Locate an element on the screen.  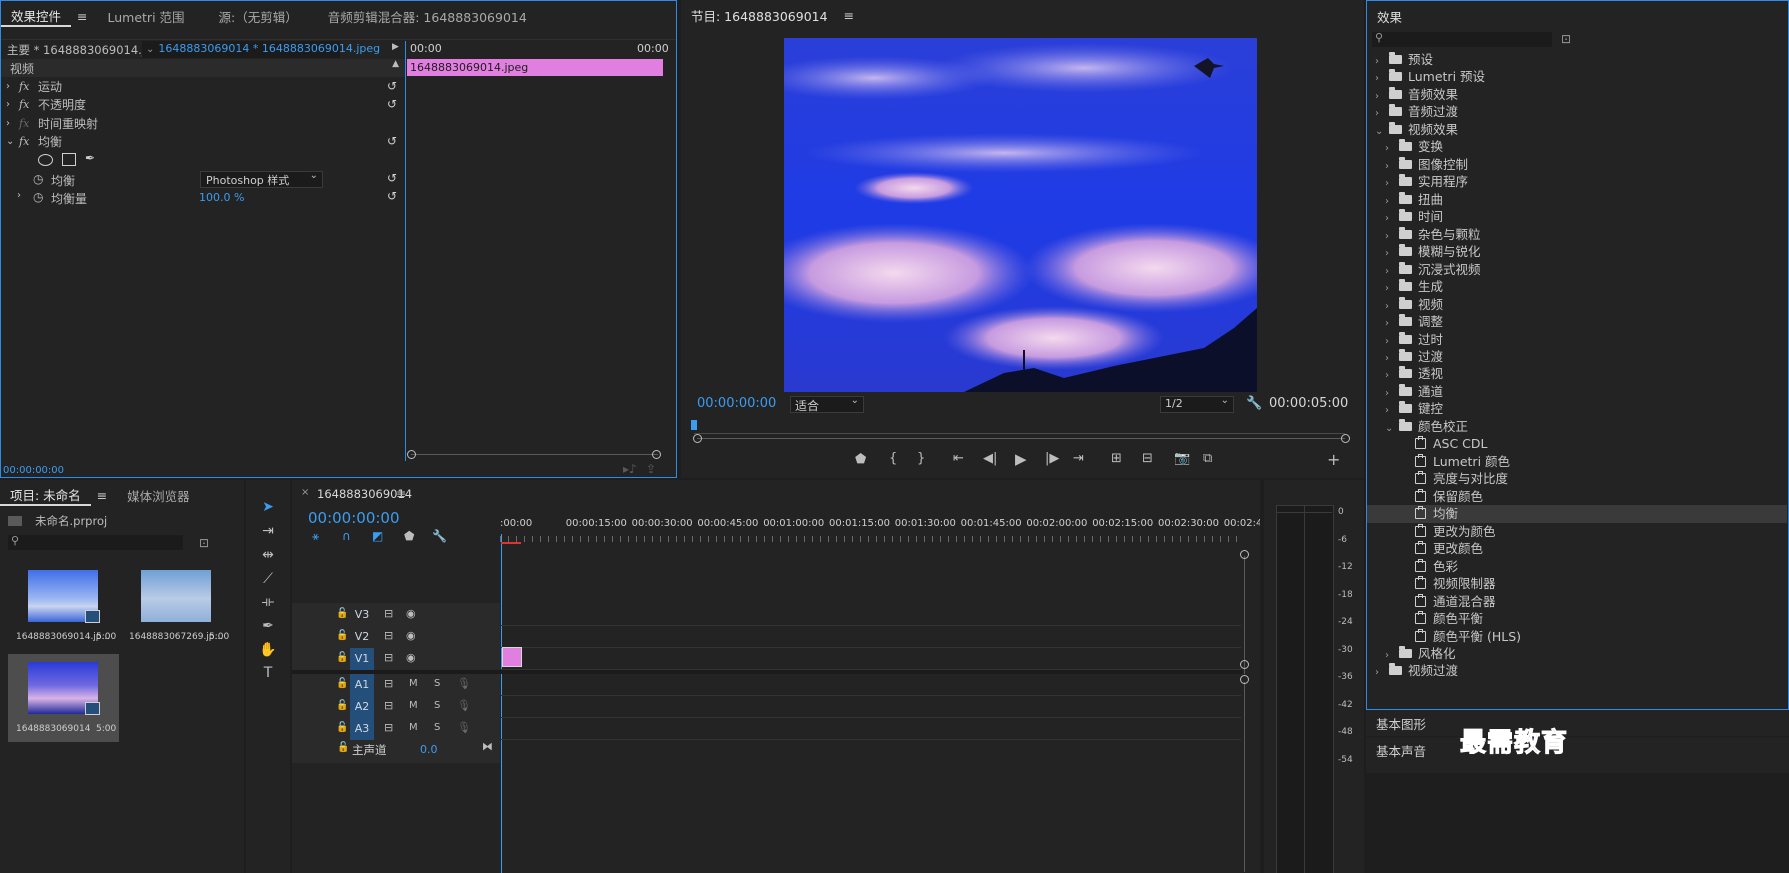
mark-out-icon: } is located at coordinates (921, 458).